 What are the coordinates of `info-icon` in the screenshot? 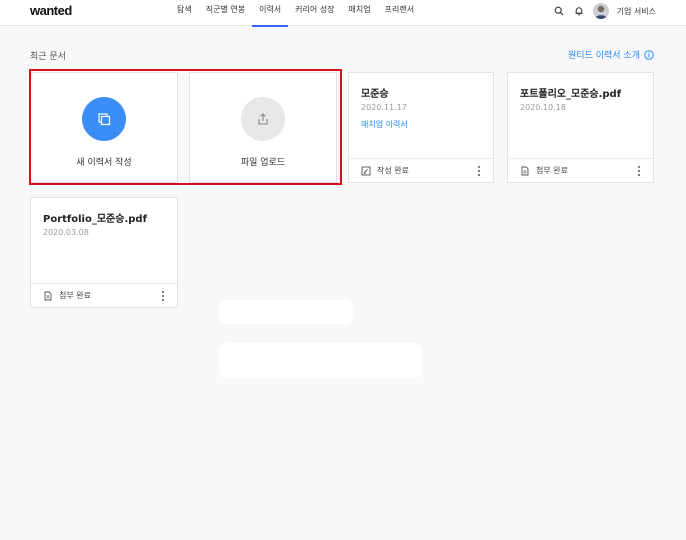 It's located at (649, 54).